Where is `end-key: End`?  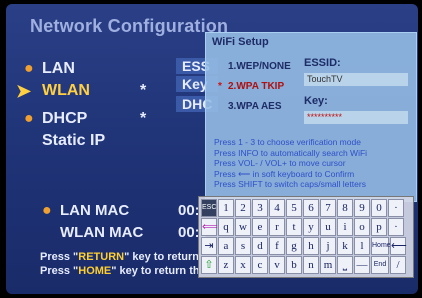 end-key: End is located at coordinates (380, 265).